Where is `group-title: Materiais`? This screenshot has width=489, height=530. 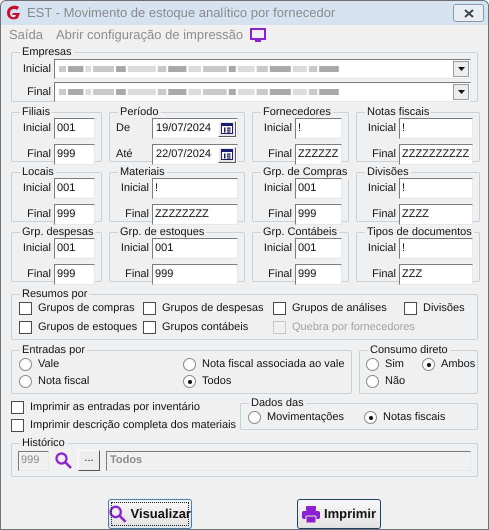 group-title: Materiais is located at coordinates (142, 172).